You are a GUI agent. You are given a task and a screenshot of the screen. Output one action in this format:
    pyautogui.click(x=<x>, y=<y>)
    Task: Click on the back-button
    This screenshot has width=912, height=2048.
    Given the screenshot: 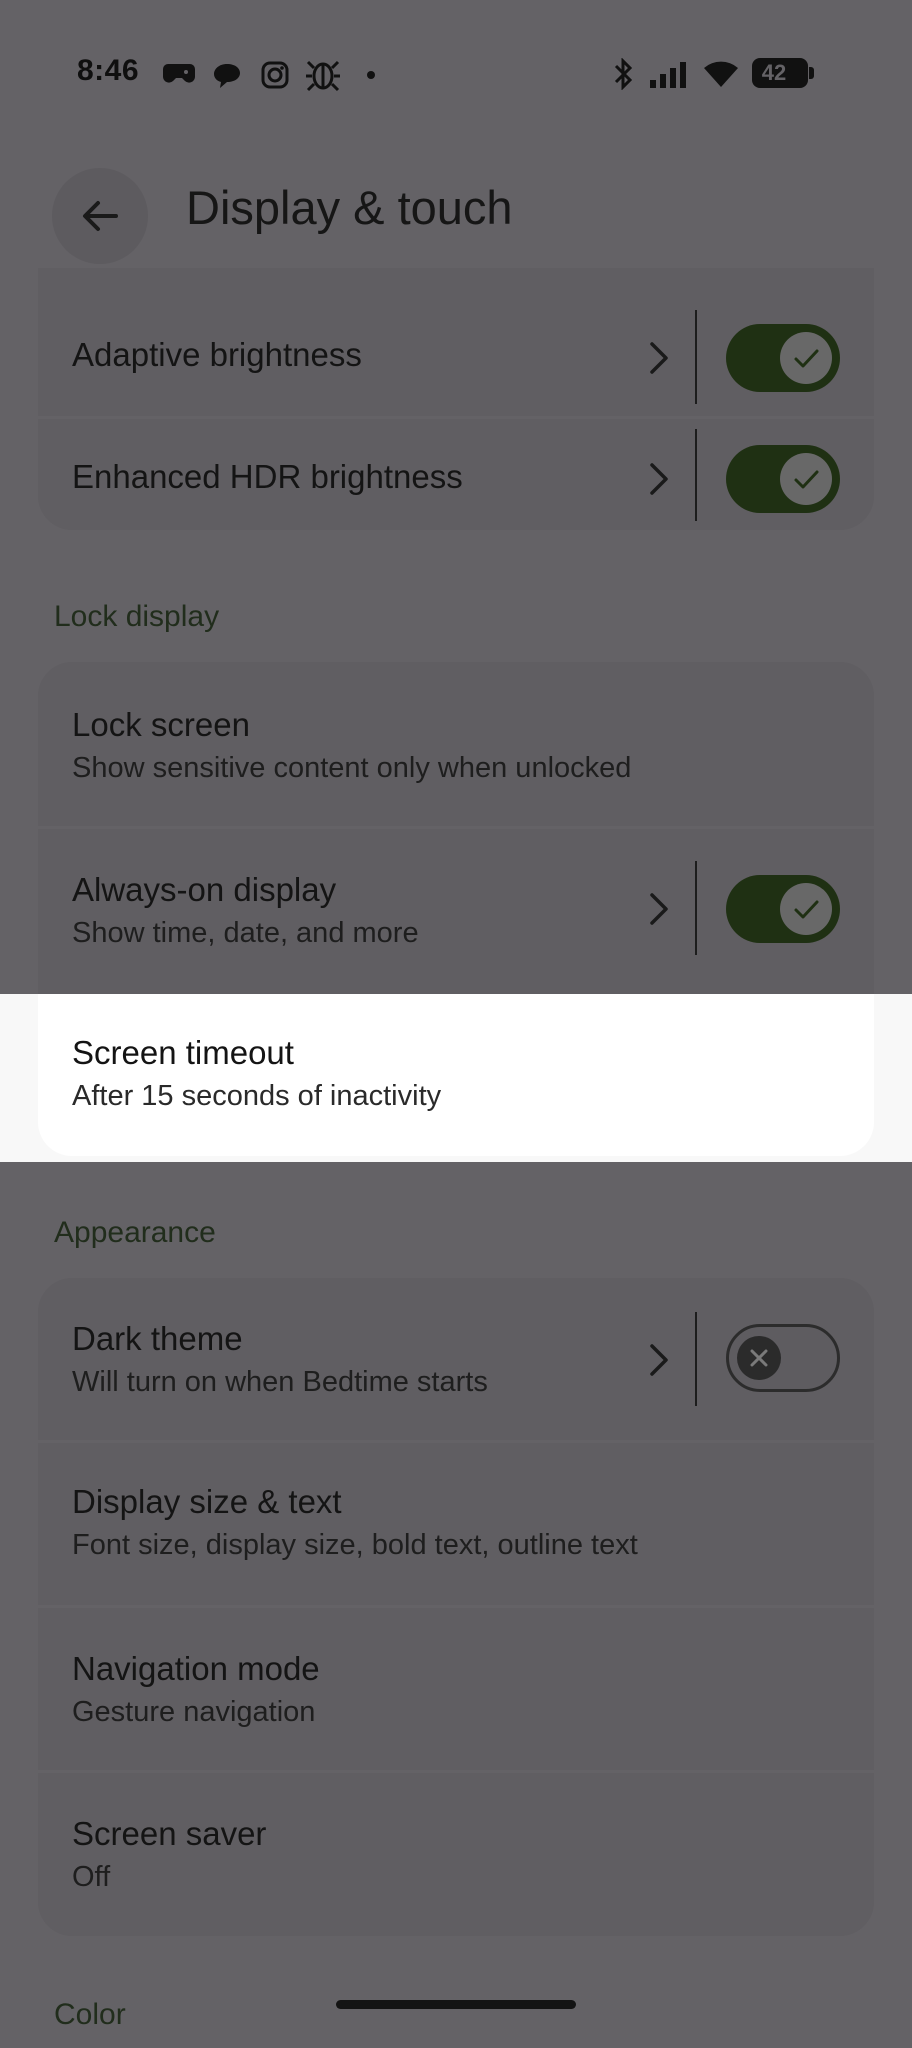 What is the action you would take?
    pyautogui.click(x=100, y=216)
    